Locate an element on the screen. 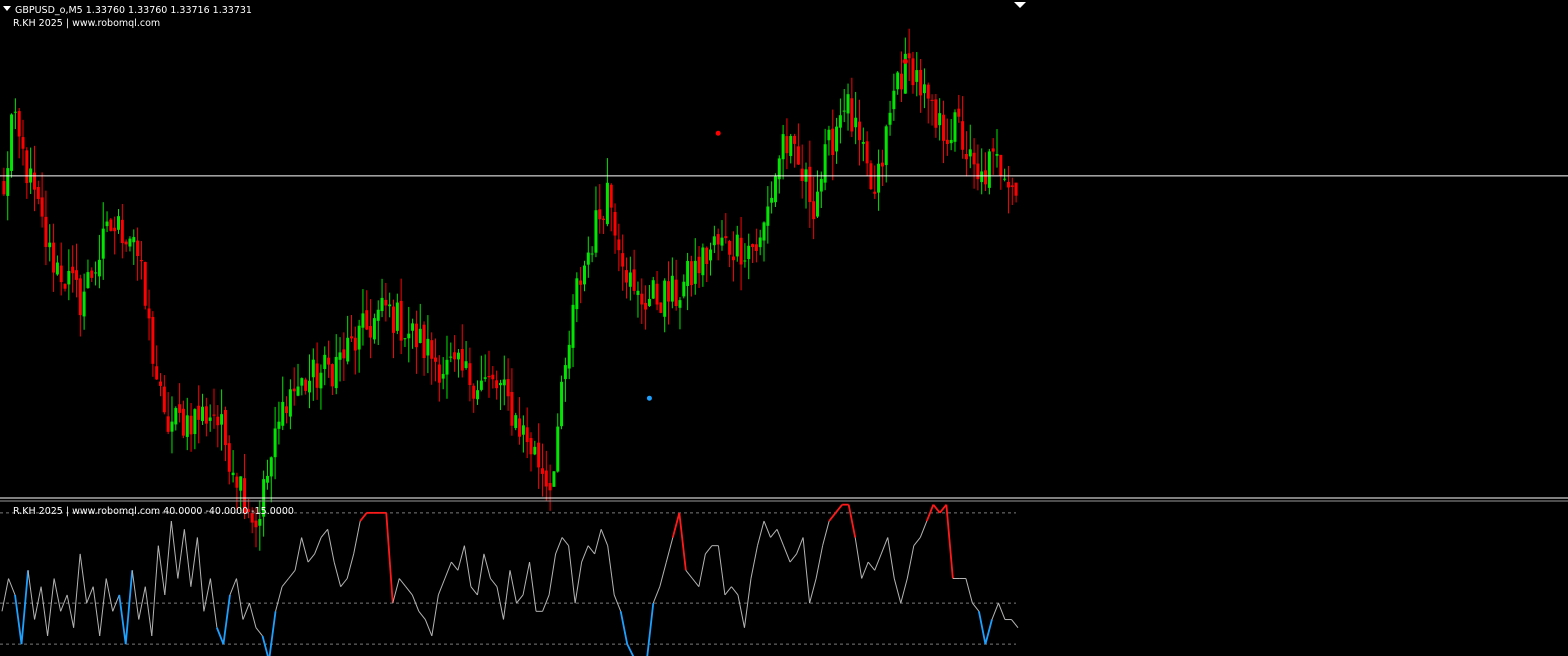  buy-signal-dot is located at coordinates (649, 398).